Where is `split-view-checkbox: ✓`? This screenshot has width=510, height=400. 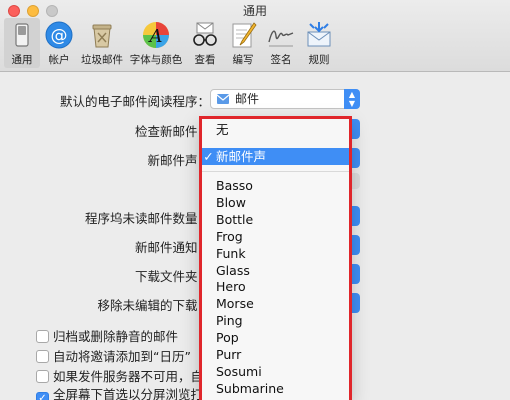
split-view-checkbox: ✓ is located at coordinates (42, 396).